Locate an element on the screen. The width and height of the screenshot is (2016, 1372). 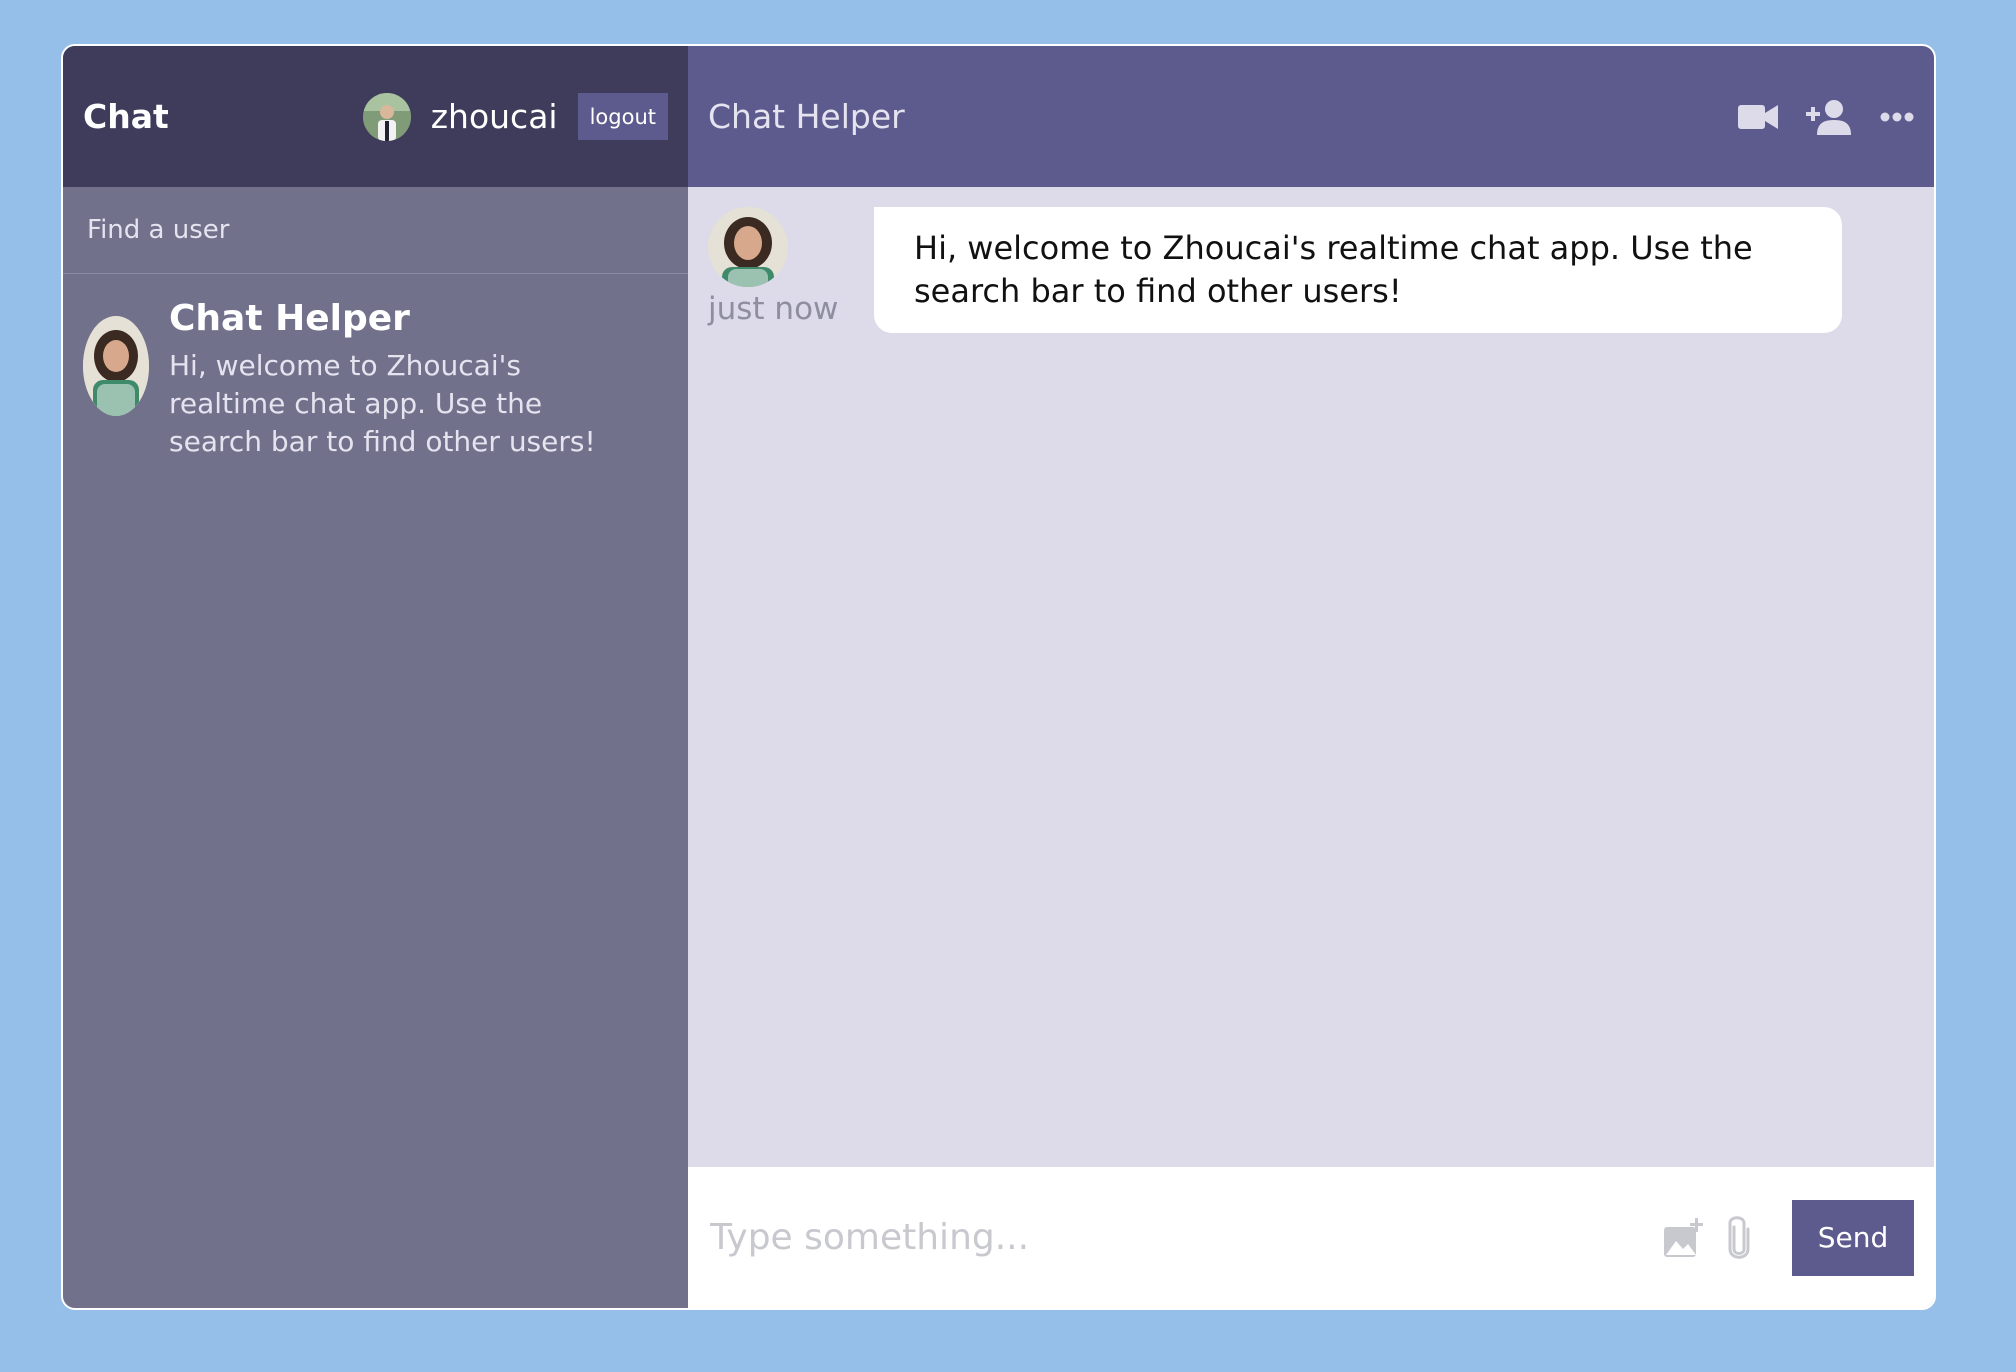
user-search is located at coordinates (375, 230).